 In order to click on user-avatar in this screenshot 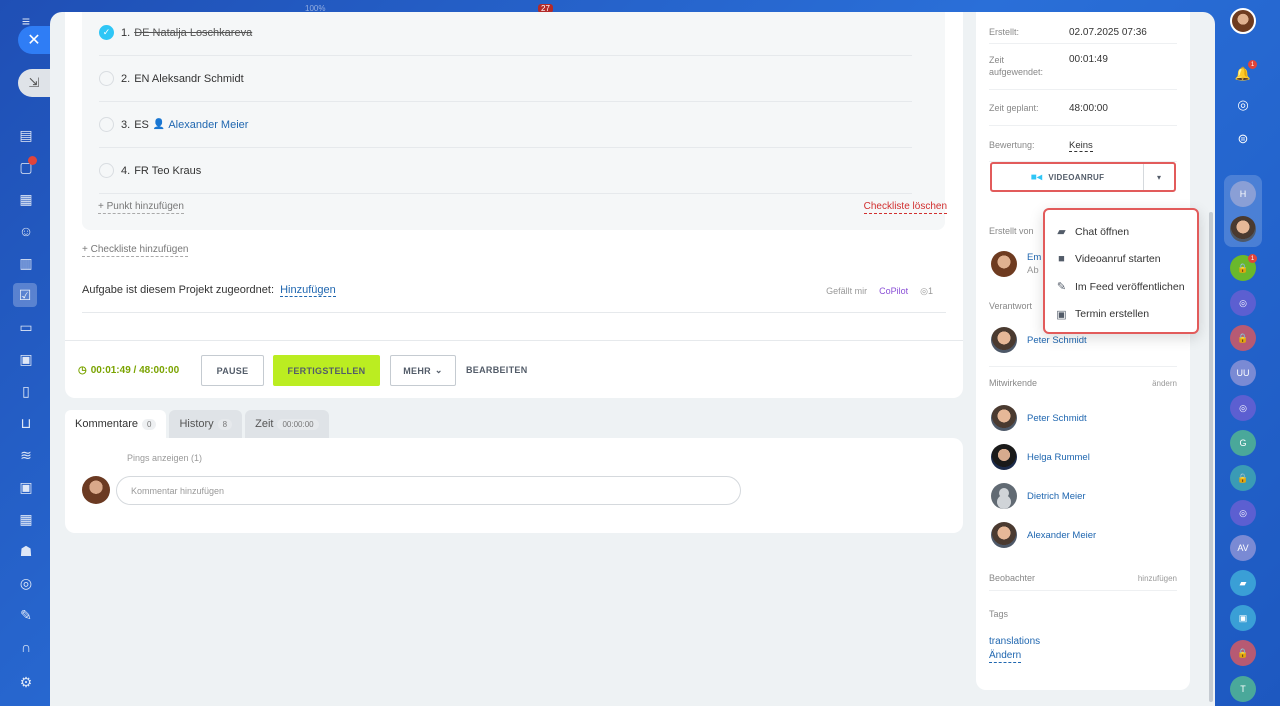, I will do `click(1243, 21)`.